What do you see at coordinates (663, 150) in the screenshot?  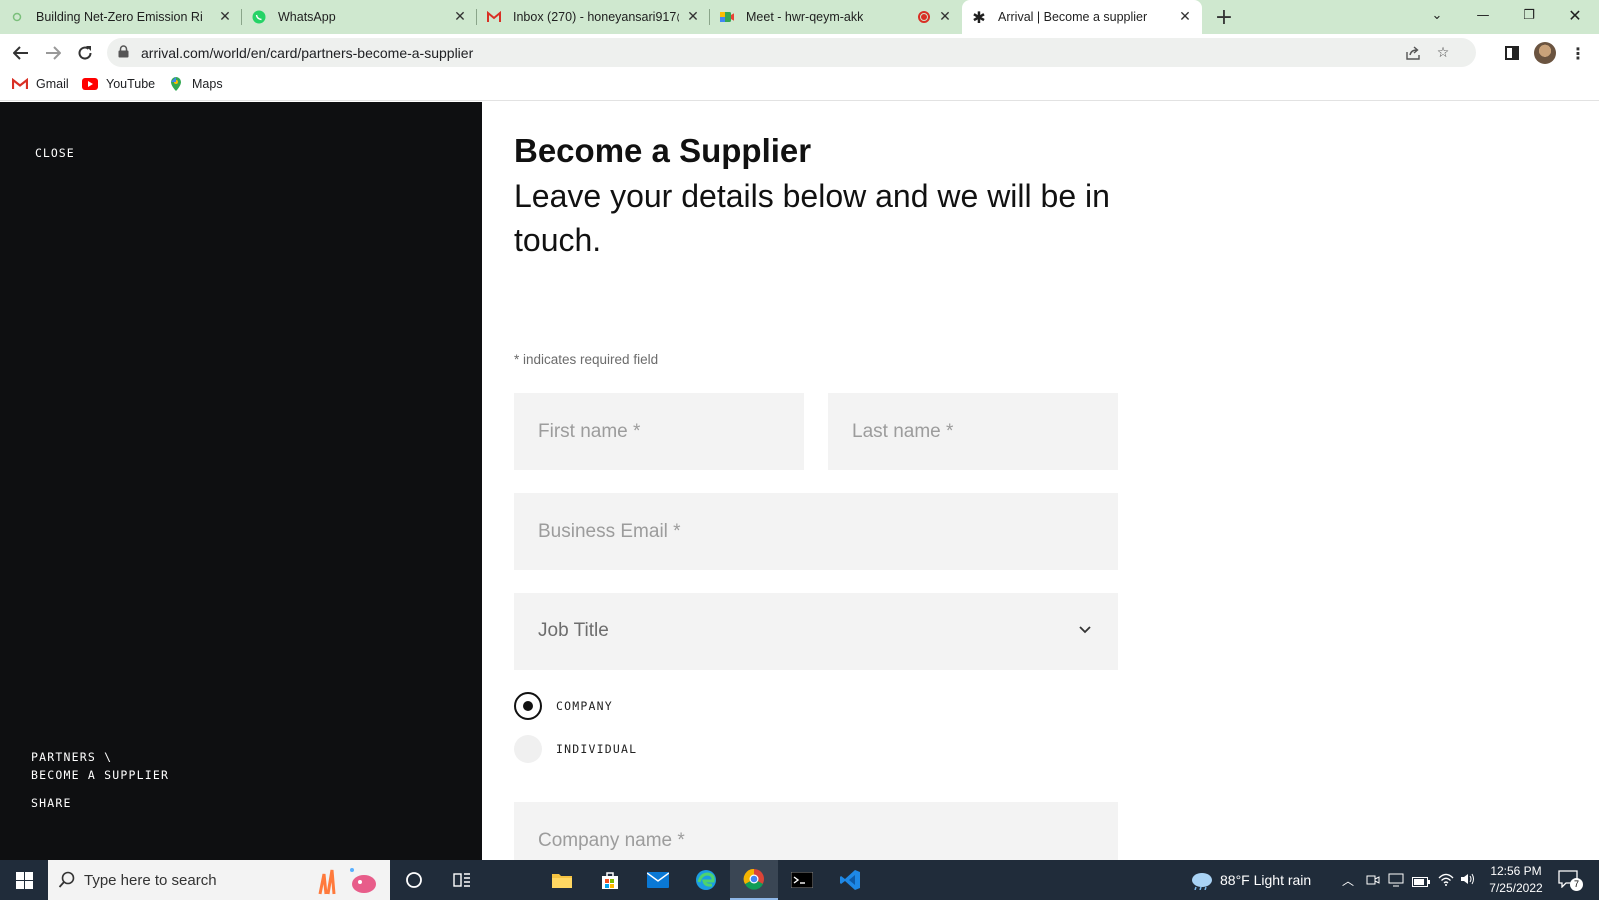 I see `page-title: Become a Supplier` at bounding box center [663, 150].